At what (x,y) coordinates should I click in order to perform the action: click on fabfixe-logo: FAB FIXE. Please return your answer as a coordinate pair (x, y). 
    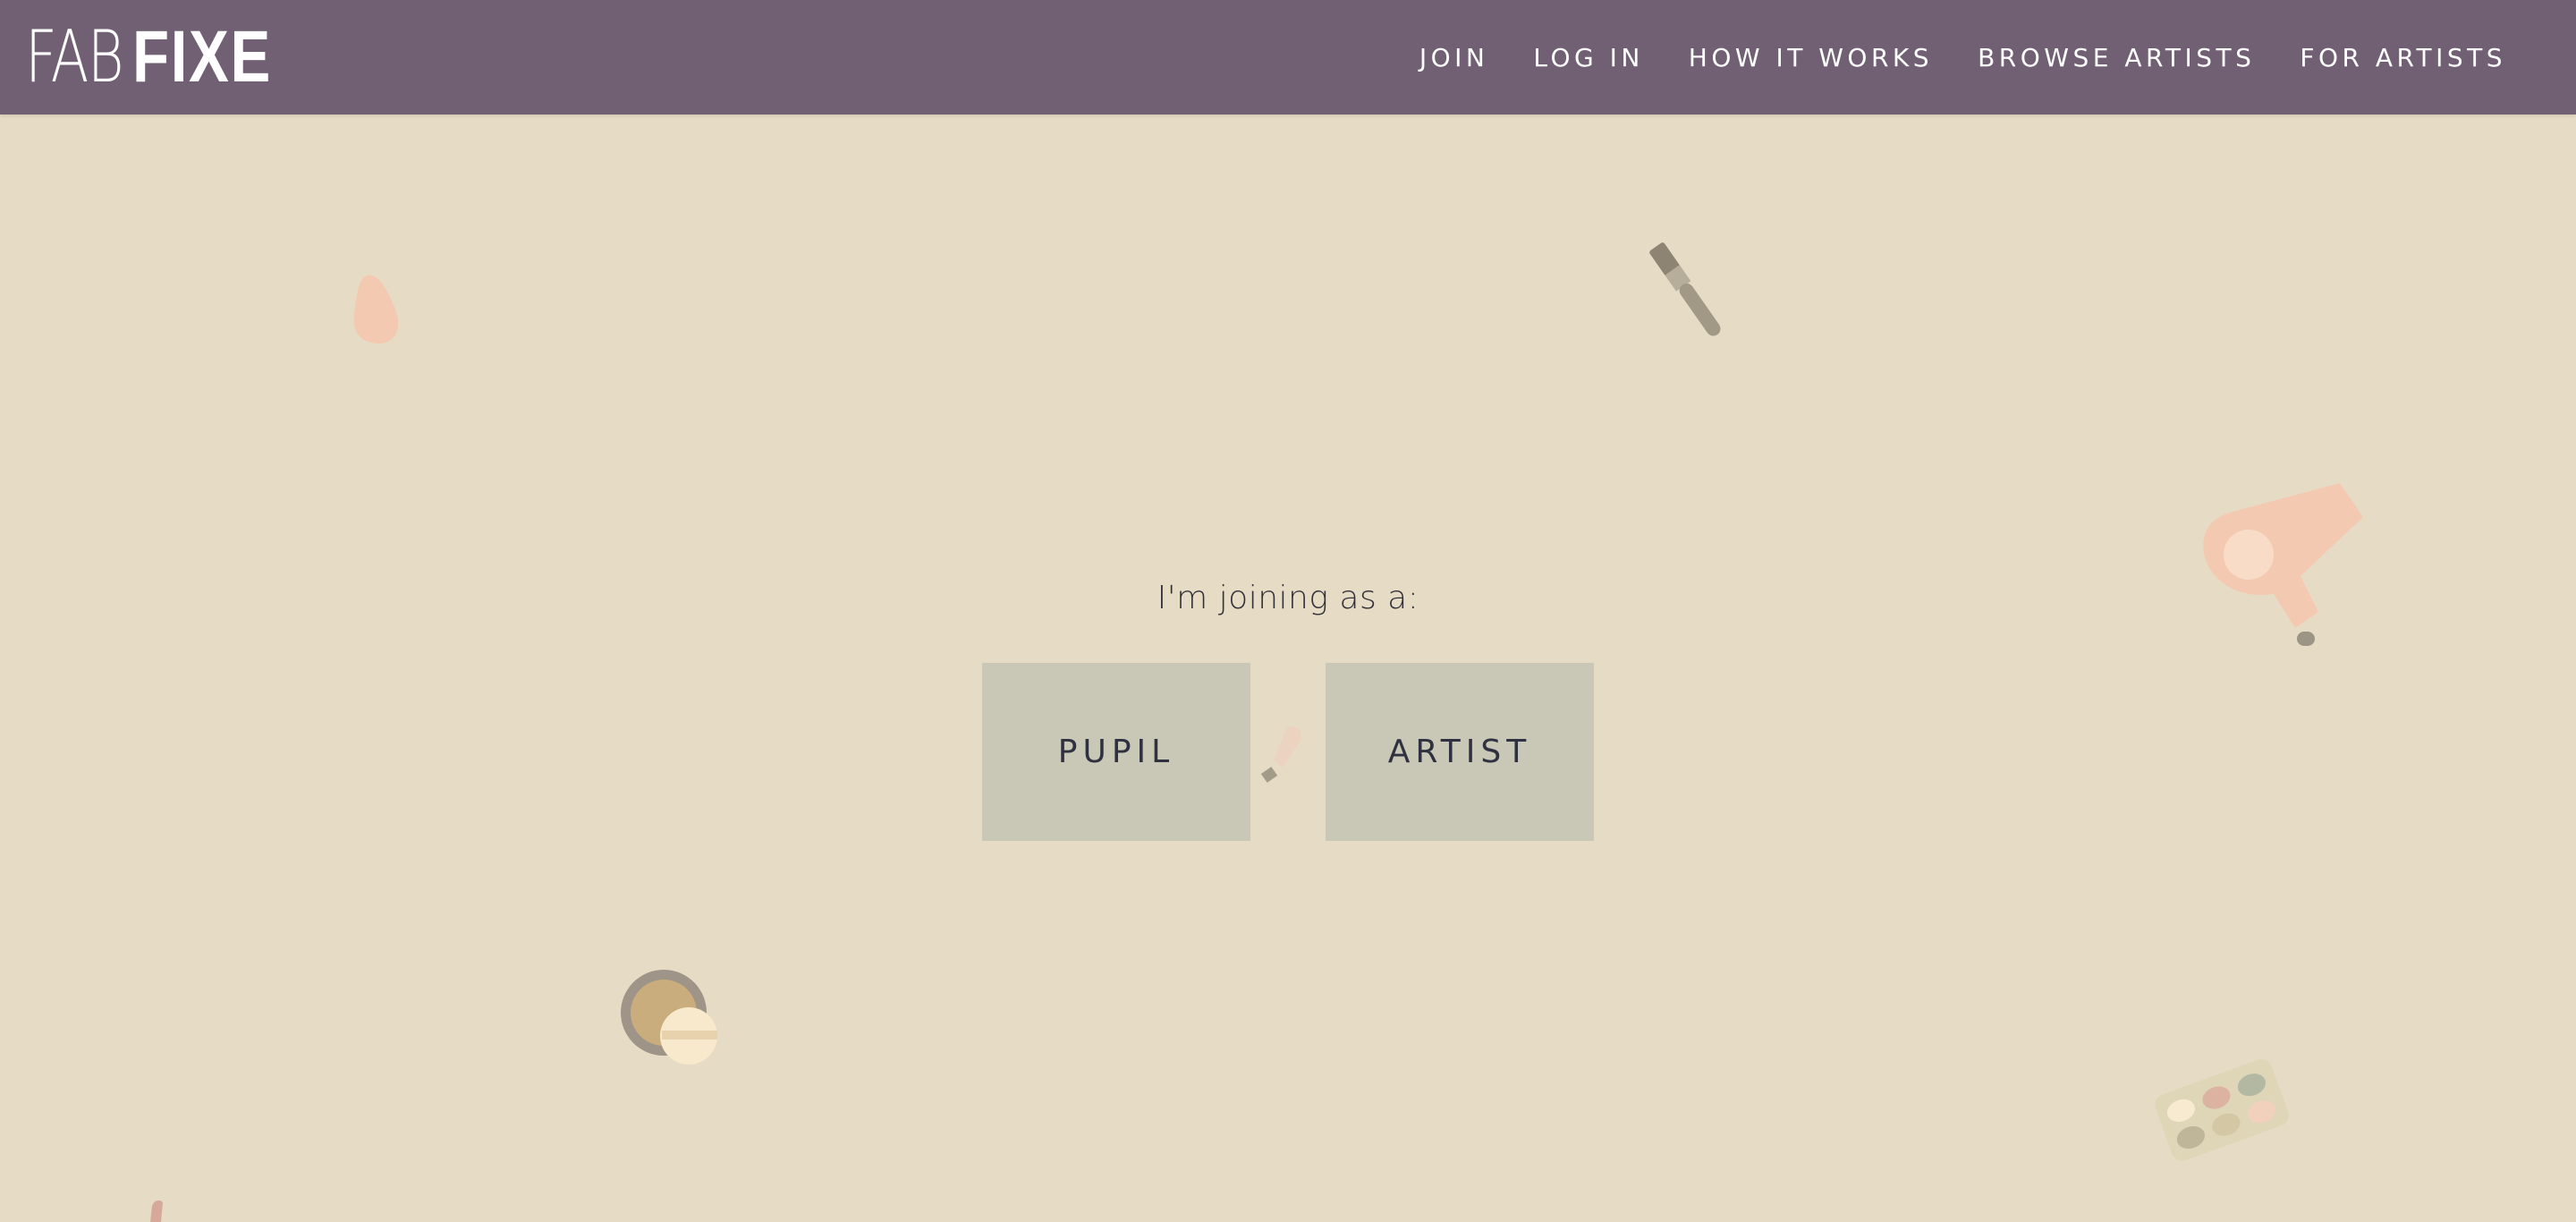
    Looking at the image, I should click on (163, 57).